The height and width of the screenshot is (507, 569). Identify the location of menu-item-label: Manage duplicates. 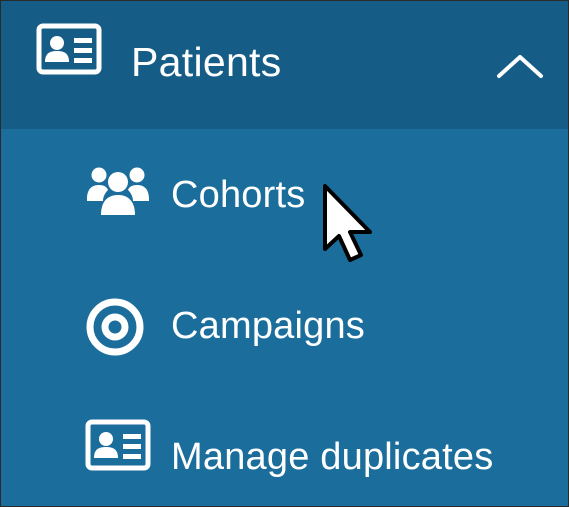
(332, 457).